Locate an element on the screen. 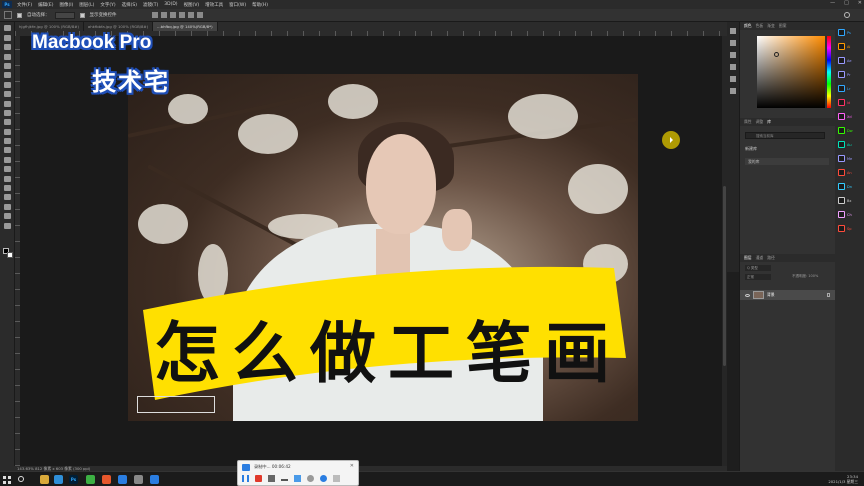 The image size is (864, 486). minimize-line-icon is located at coordinates (284, 480).